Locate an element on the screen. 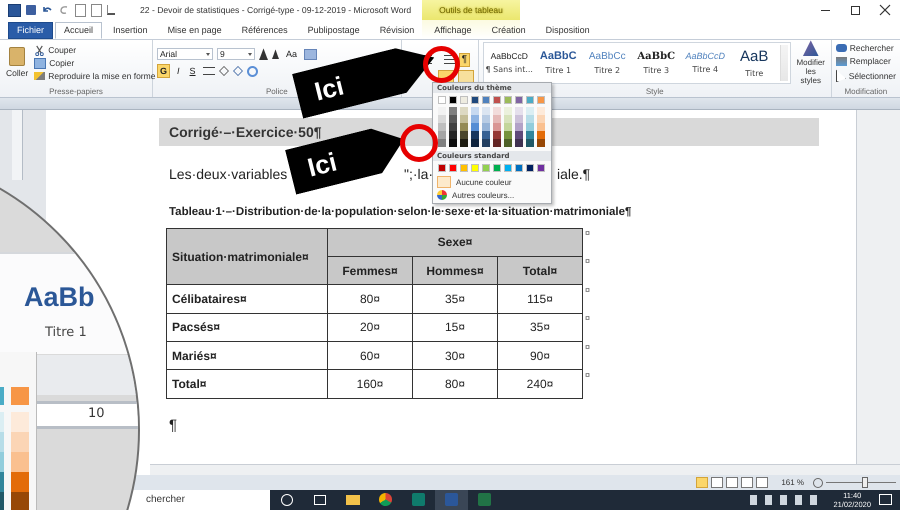  style-item: AaBbCcD Titre 4 is located at coordinates (705, 62).